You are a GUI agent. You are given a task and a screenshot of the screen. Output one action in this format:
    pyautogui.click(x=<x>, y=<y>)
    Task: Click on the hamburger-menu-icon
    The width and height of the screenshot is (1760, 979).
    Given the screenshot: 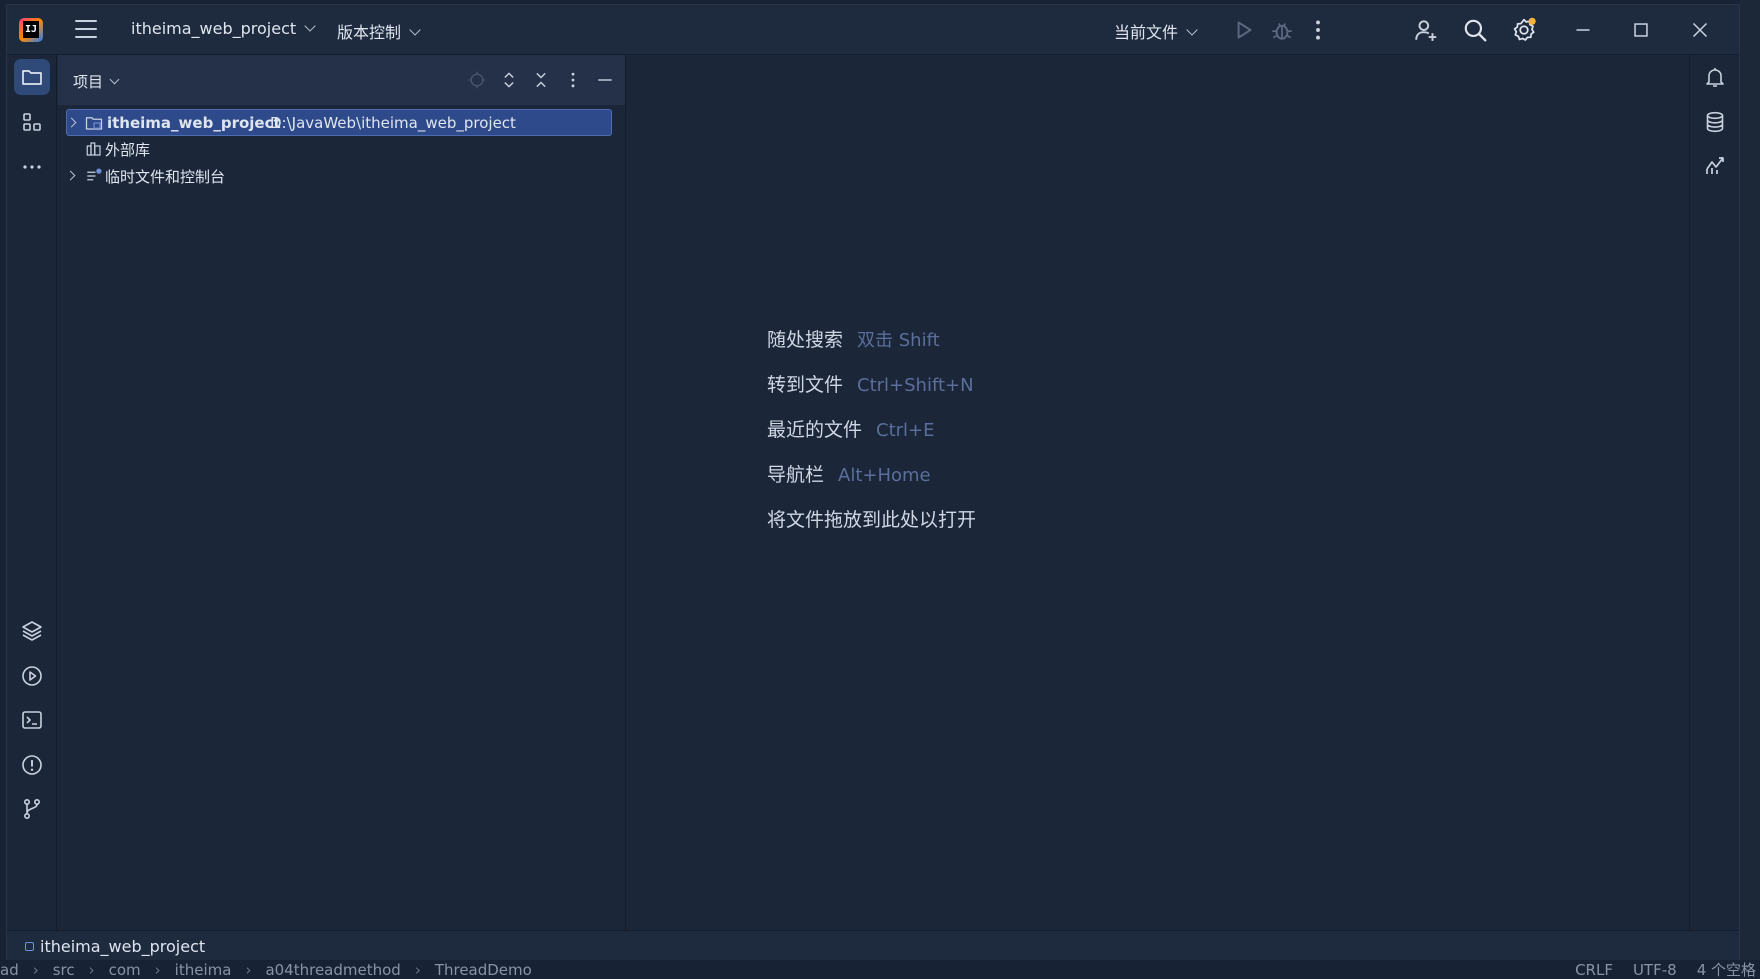 What is the action you would take?
    pyautogui.click(x=86, y=29)
    